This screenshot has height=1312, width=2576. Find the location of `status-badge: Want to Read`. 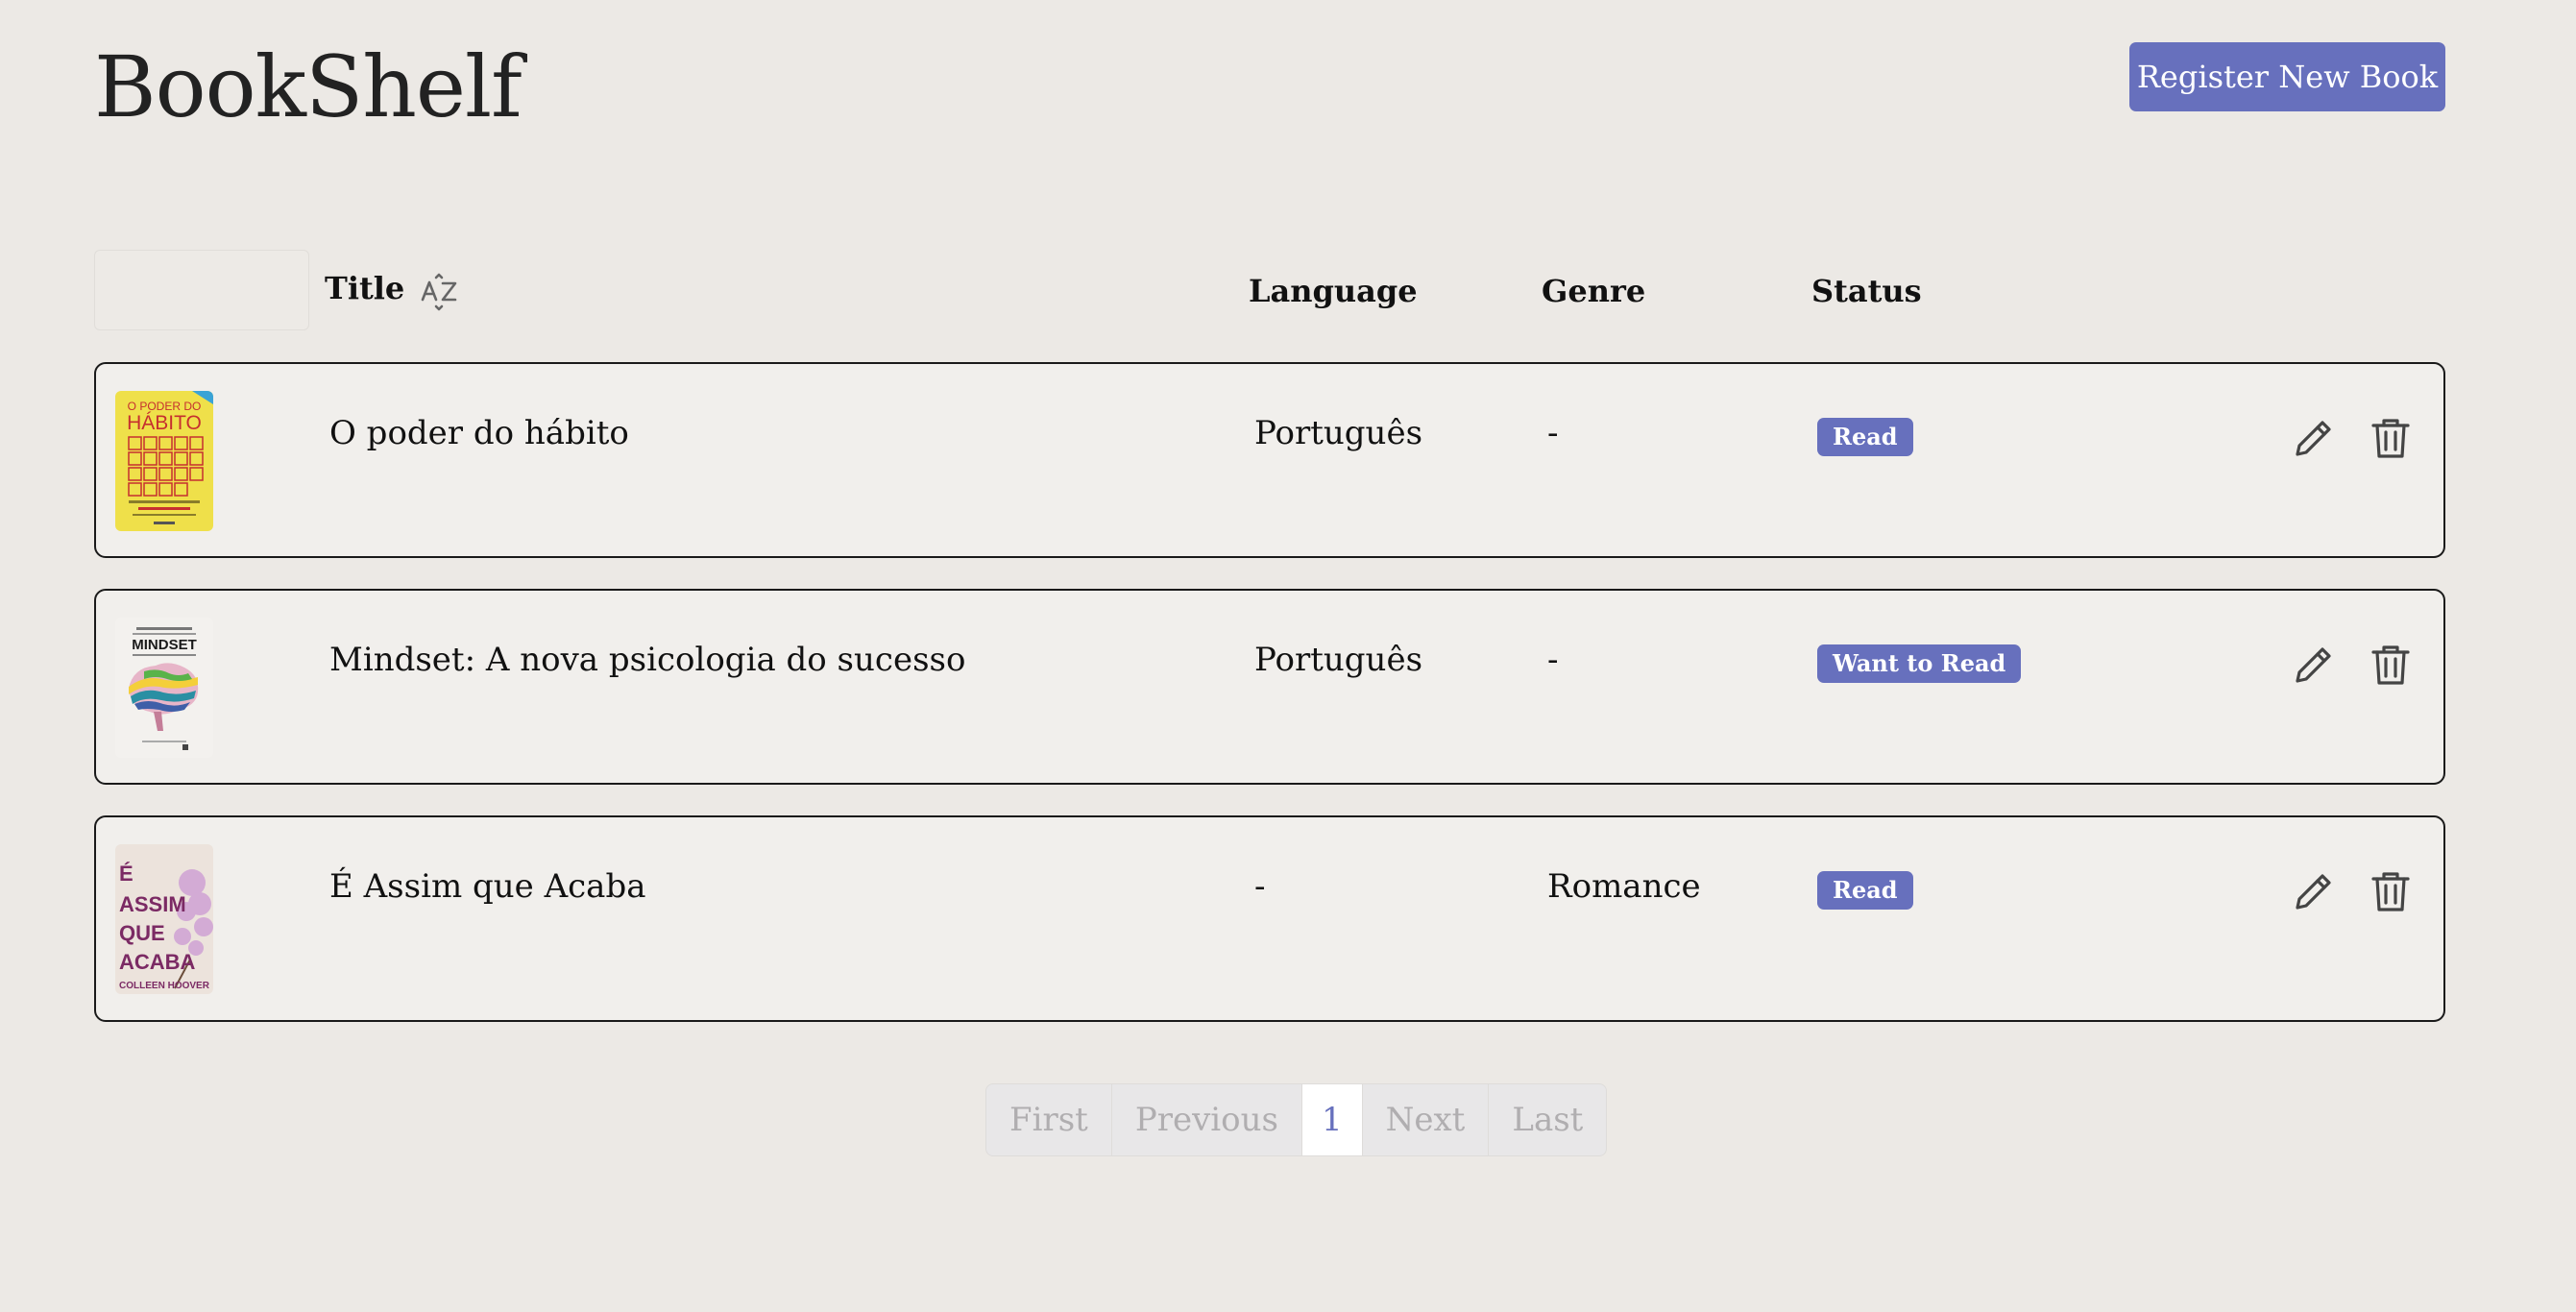

status-badge: Want to Read is located at coordinates (1920, 664).